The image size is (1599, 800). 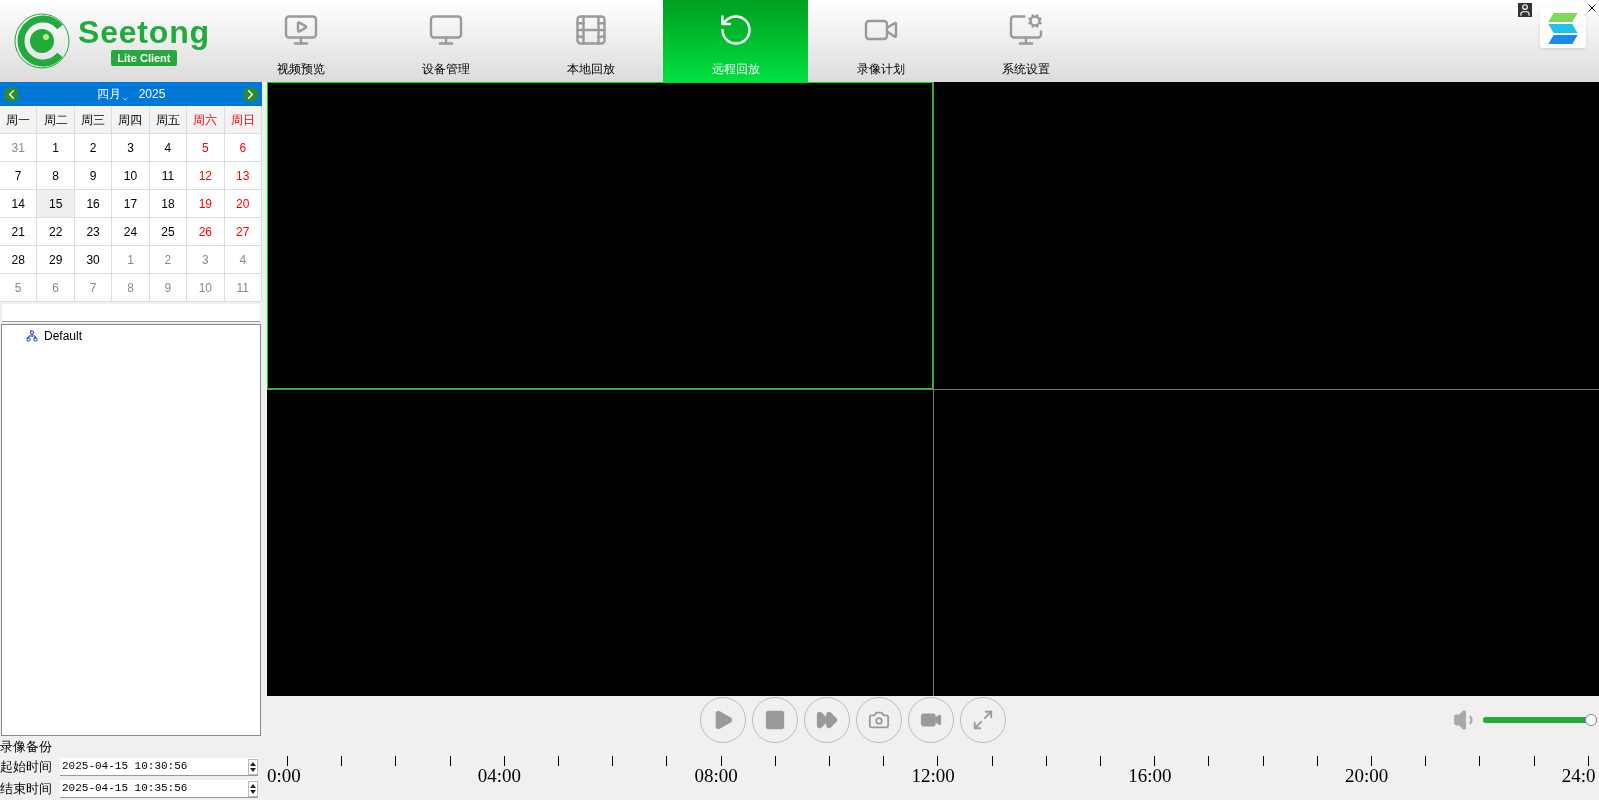 What do you see at coordinates (26, 767) in the screenshot?
I see `field-label: 起始时间` at bounding box center [26, 767].